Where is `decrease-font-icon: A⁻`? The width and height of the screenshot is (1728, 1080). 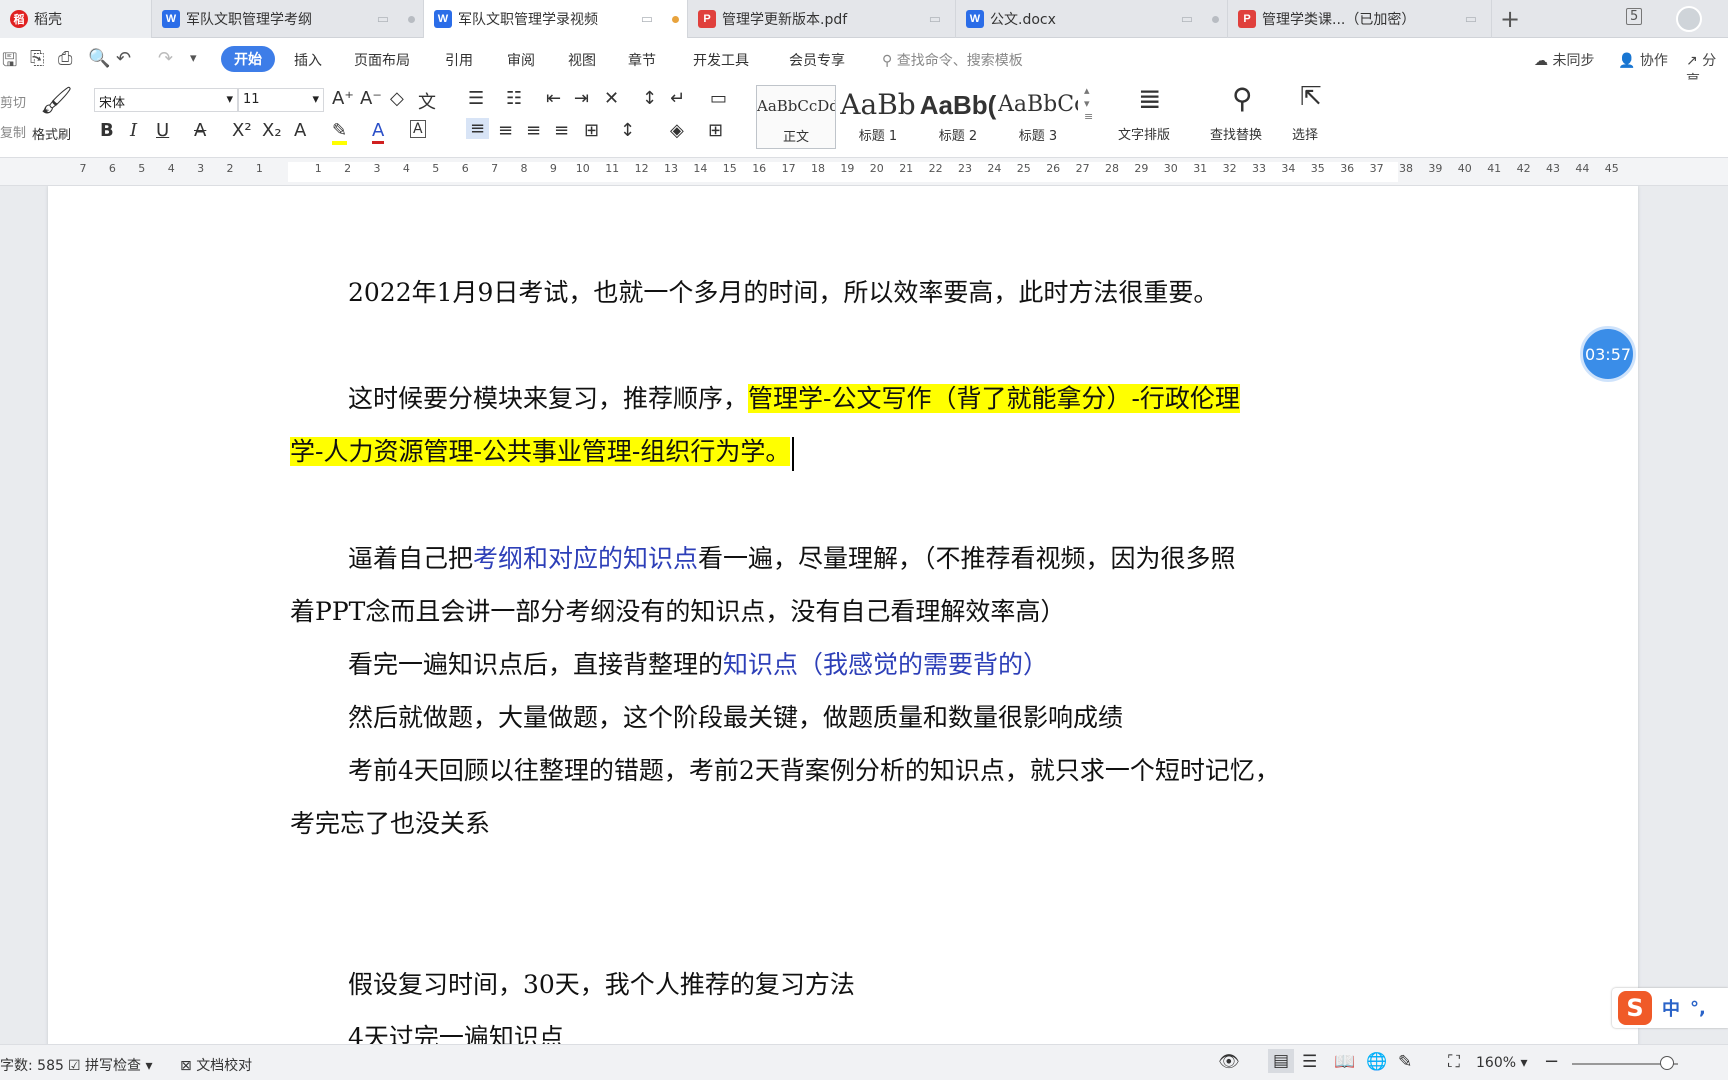
decrease-font-icon: A⁻ is located at coordinates (371, 98).